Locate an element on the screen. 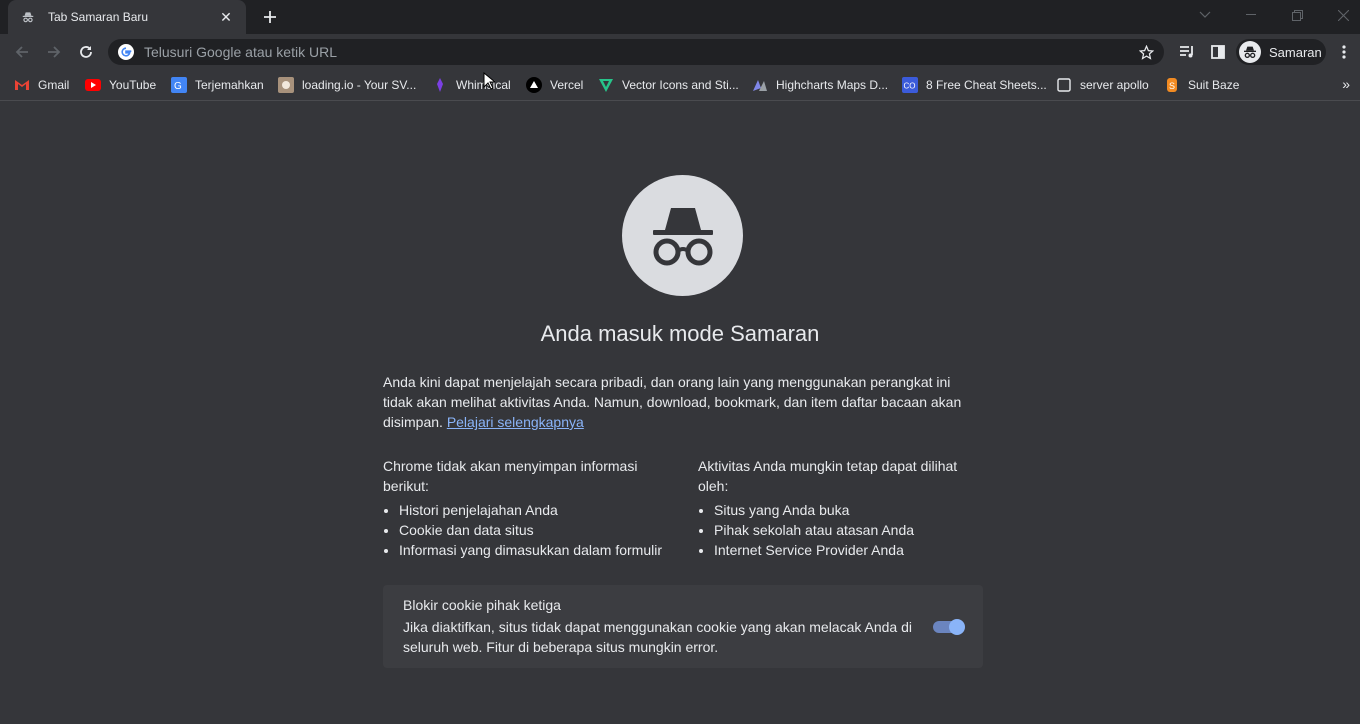 This screenshot has height=724, width=1360. page-icon is located at coordinates (1064, 85).